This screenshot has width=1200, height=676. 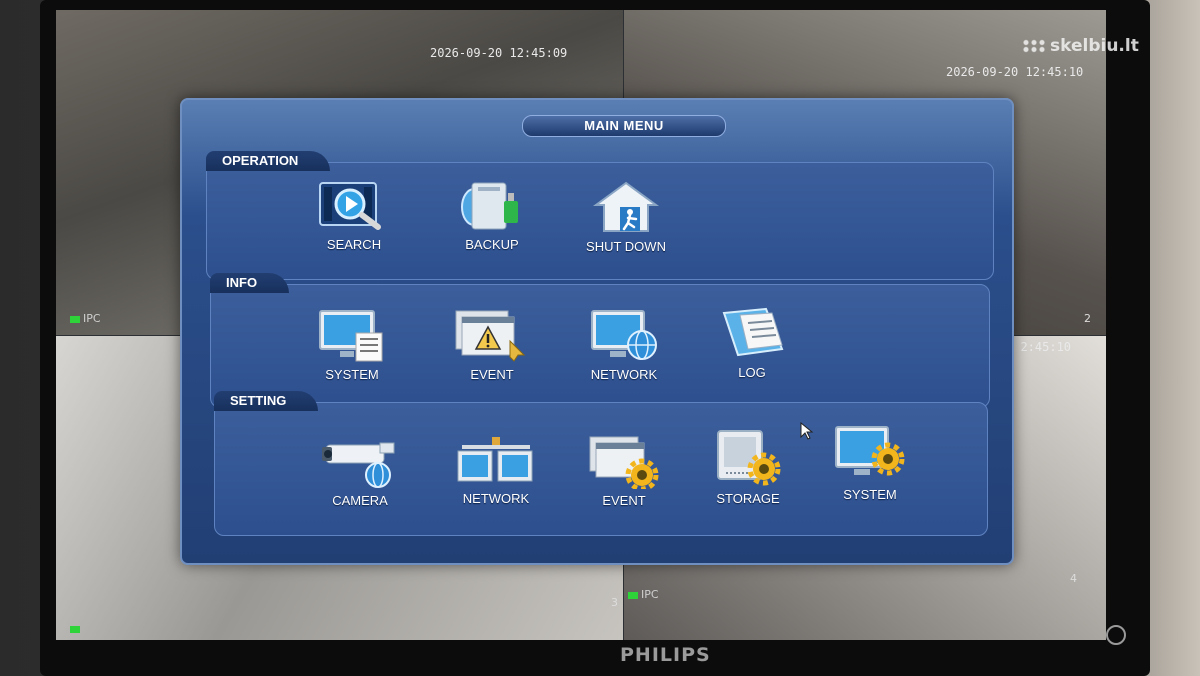 I want to click on tile-channel-number: 2, so click(x=1087, y=318).